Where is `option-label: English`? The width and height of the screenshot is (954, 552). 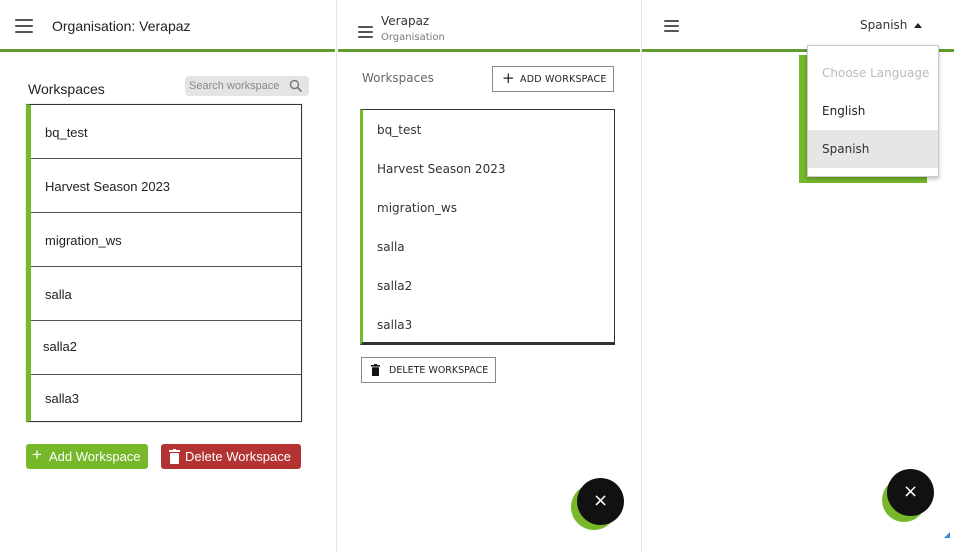
option-label: English is located at coordinates (844, 111).